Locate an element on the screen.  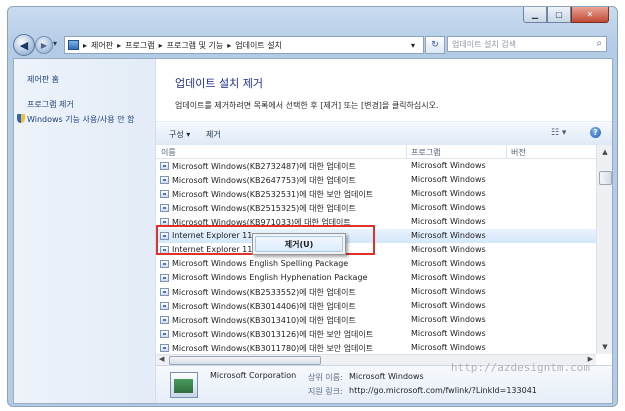
watermark-text: http://azdesigntm.com is located at coordinates (520, 367).